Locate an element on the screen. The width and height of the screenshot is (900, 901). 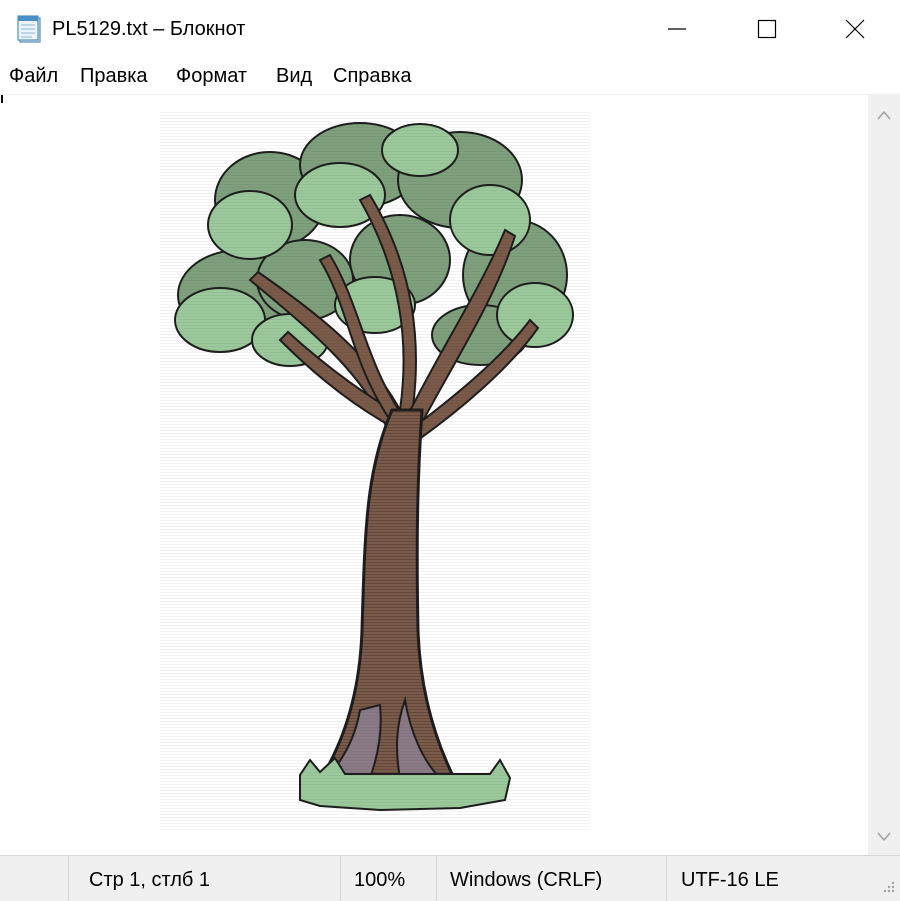
menu-bar: Файл Правка Формат Вид Справка is located at coordinates (450, 76).